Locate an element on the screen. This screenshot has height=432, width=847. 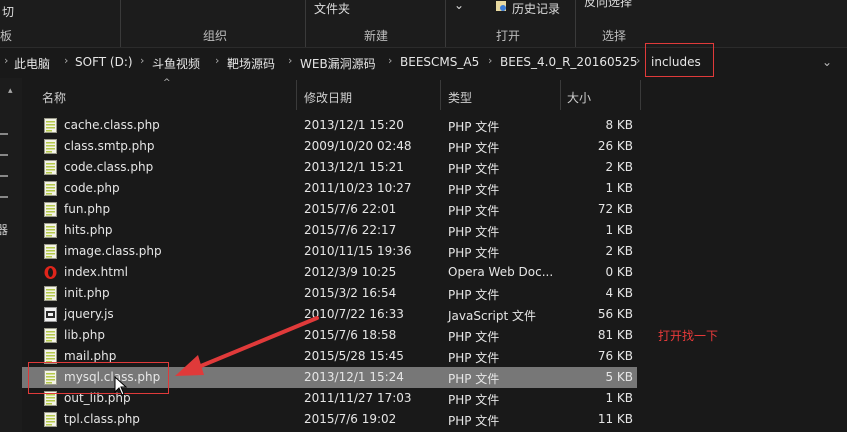
mouse-cursor-icon is located at coordinates (121, 386).